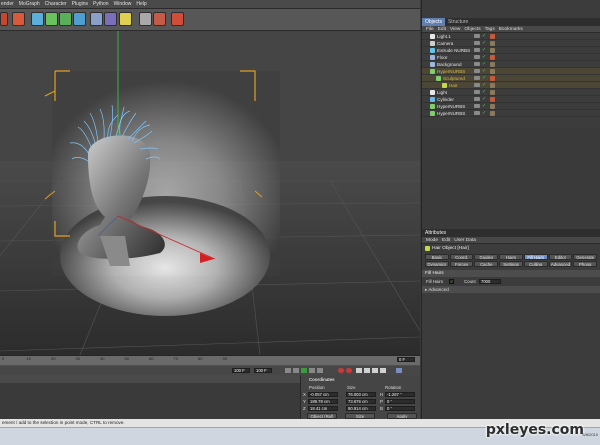 Image resolution: width=600 pixels, height=445 pixels. I want to click on object-row: Light.1 ✓, so click(511, 36).